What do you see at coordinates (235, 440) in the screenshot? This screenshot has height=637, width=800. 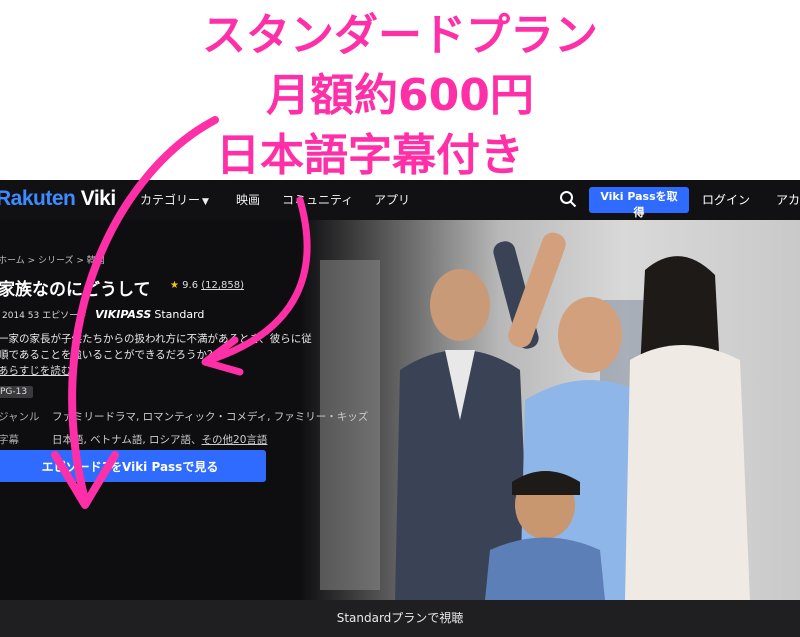 I see `subs-more-link: その他20言語` at bounding box center [235, 440].